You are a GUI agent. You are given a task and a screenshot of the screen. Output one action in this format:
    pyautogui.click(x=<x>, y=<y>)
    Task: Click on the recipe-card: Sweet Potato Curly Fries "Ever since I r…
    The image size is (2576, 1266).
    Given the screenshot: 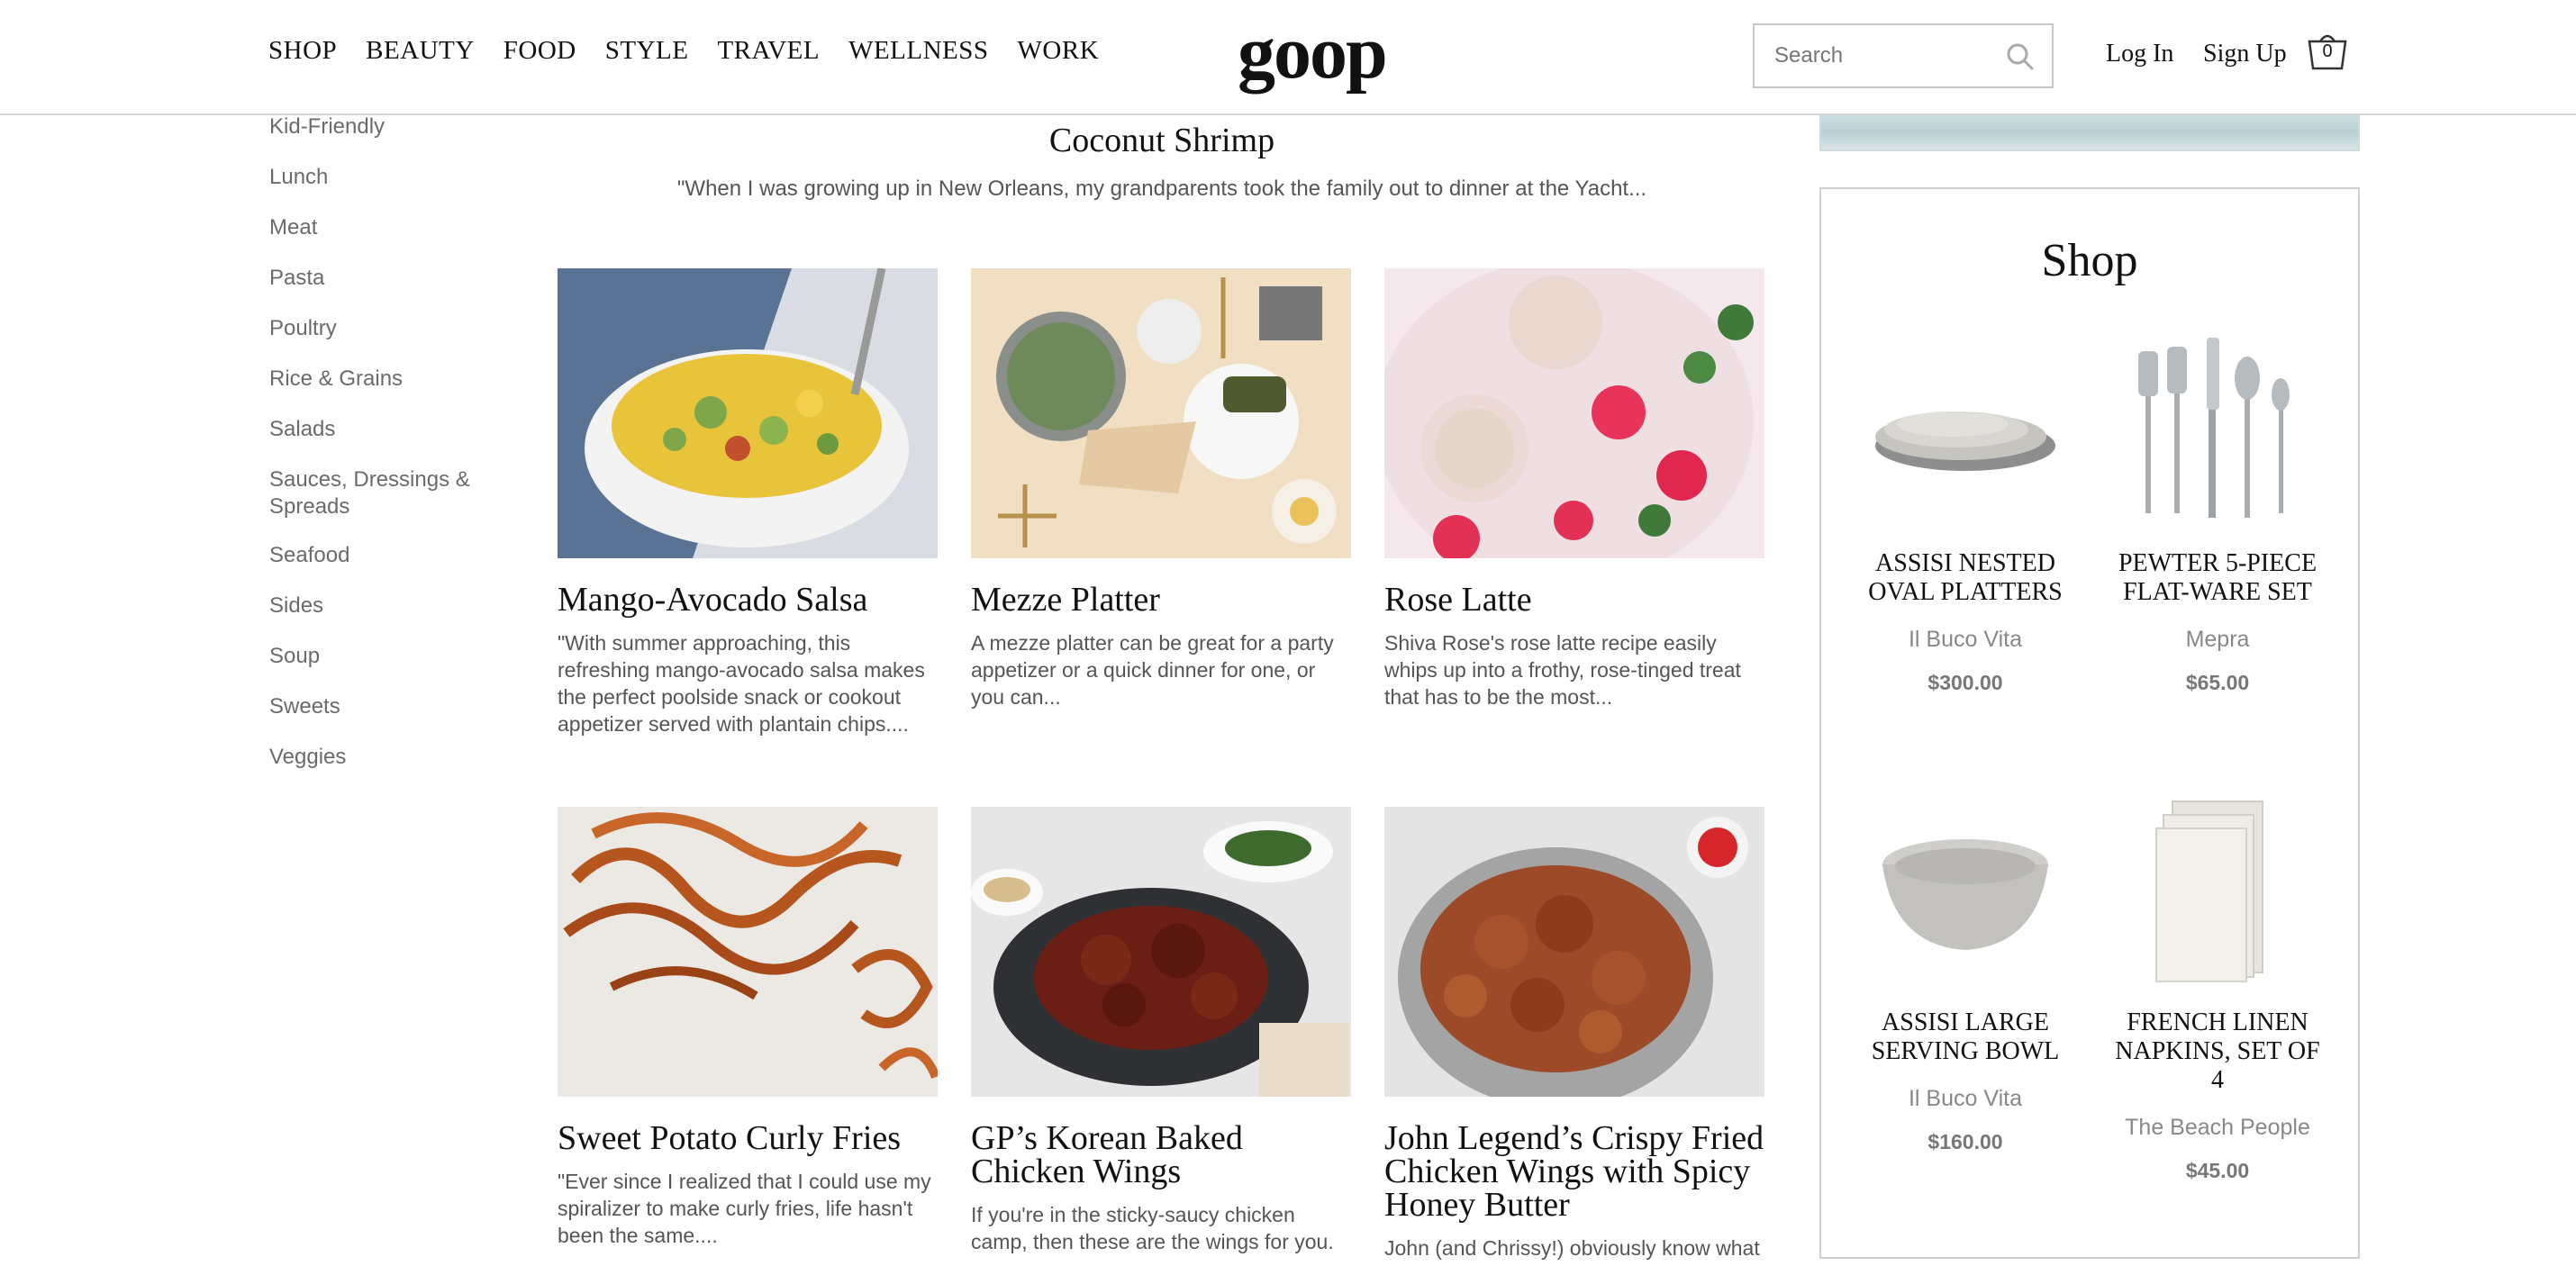 What is the action you would take?
    pyautogui.click(x=748, y=1028)
    